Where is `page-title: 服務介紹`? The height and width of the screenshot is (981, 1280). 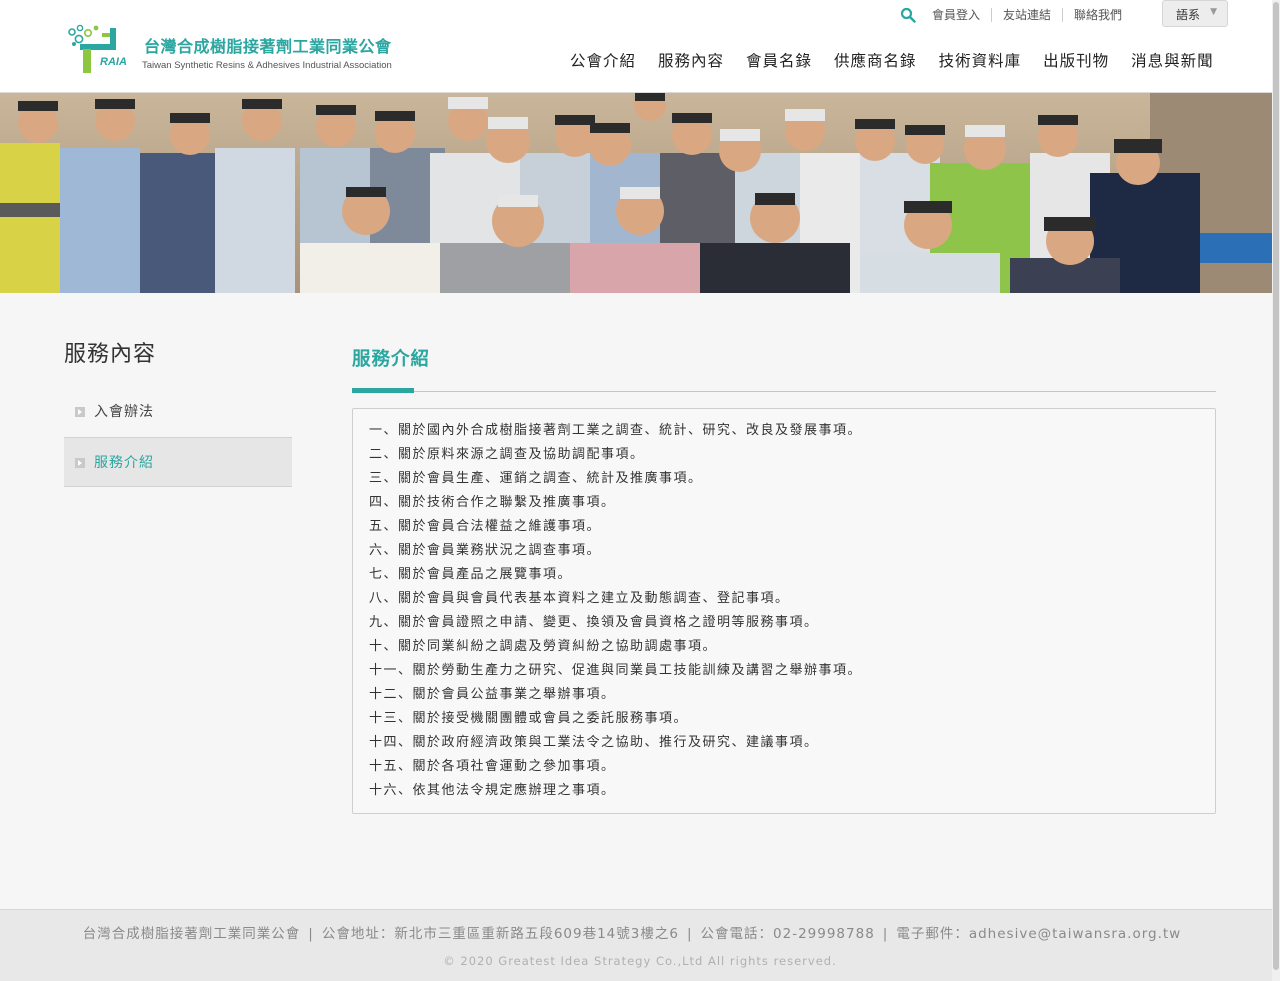
page-title: 服務介紹 is located at coordinates (391, 359).